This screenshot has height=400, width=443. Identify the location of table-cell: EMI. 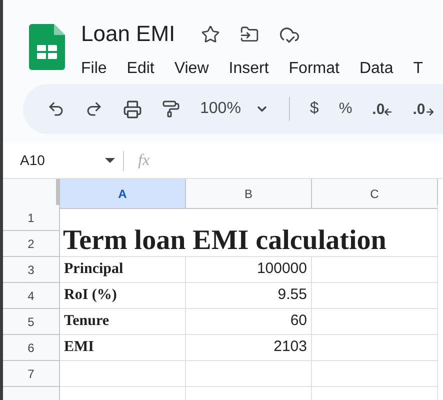
(123, 348).